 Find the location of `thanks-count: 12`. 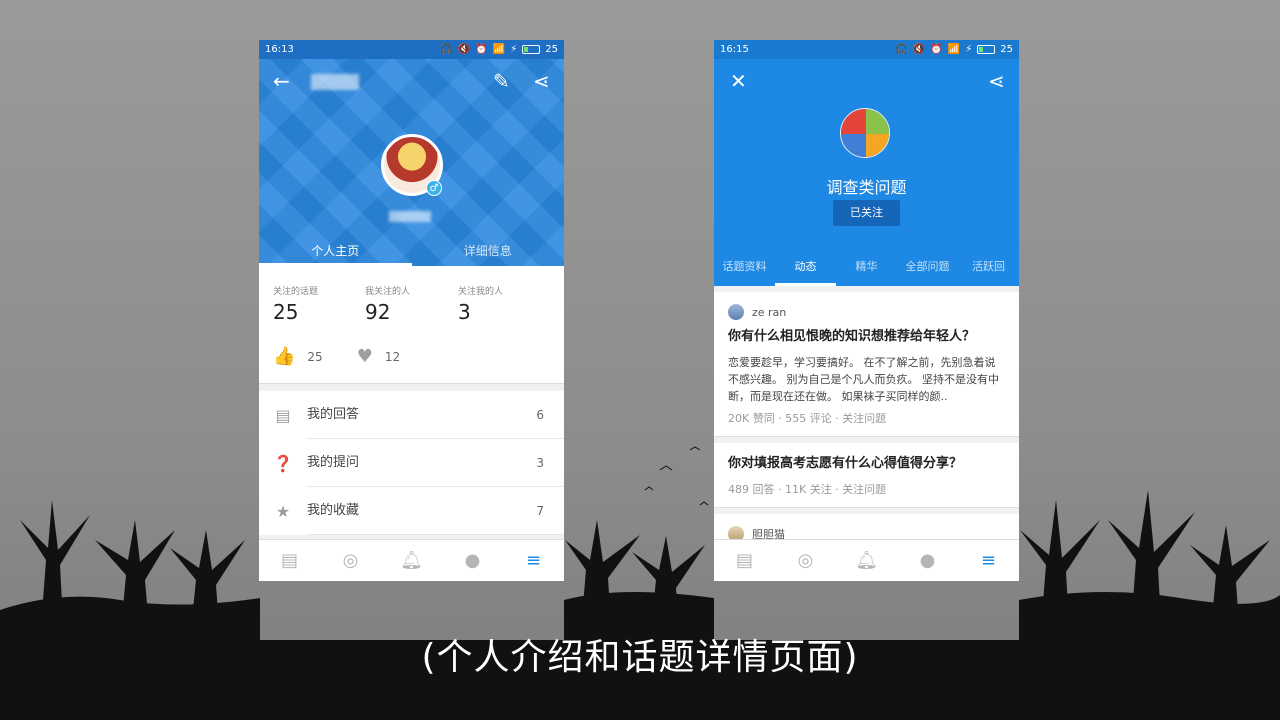

thanks-count: 12 is located at coordinates (392, 356).